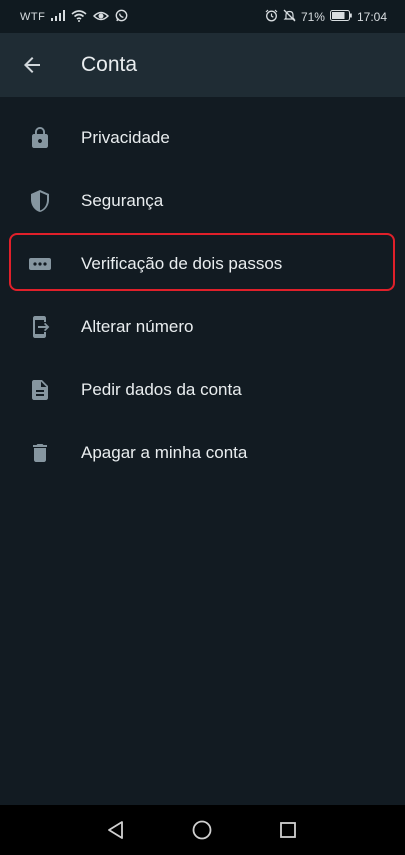 This screenshot has width=405, height=855. What do you see at coordinates (40, 453) in the screenshot?
I see `trash-icon` at bounding box center [40, 453].